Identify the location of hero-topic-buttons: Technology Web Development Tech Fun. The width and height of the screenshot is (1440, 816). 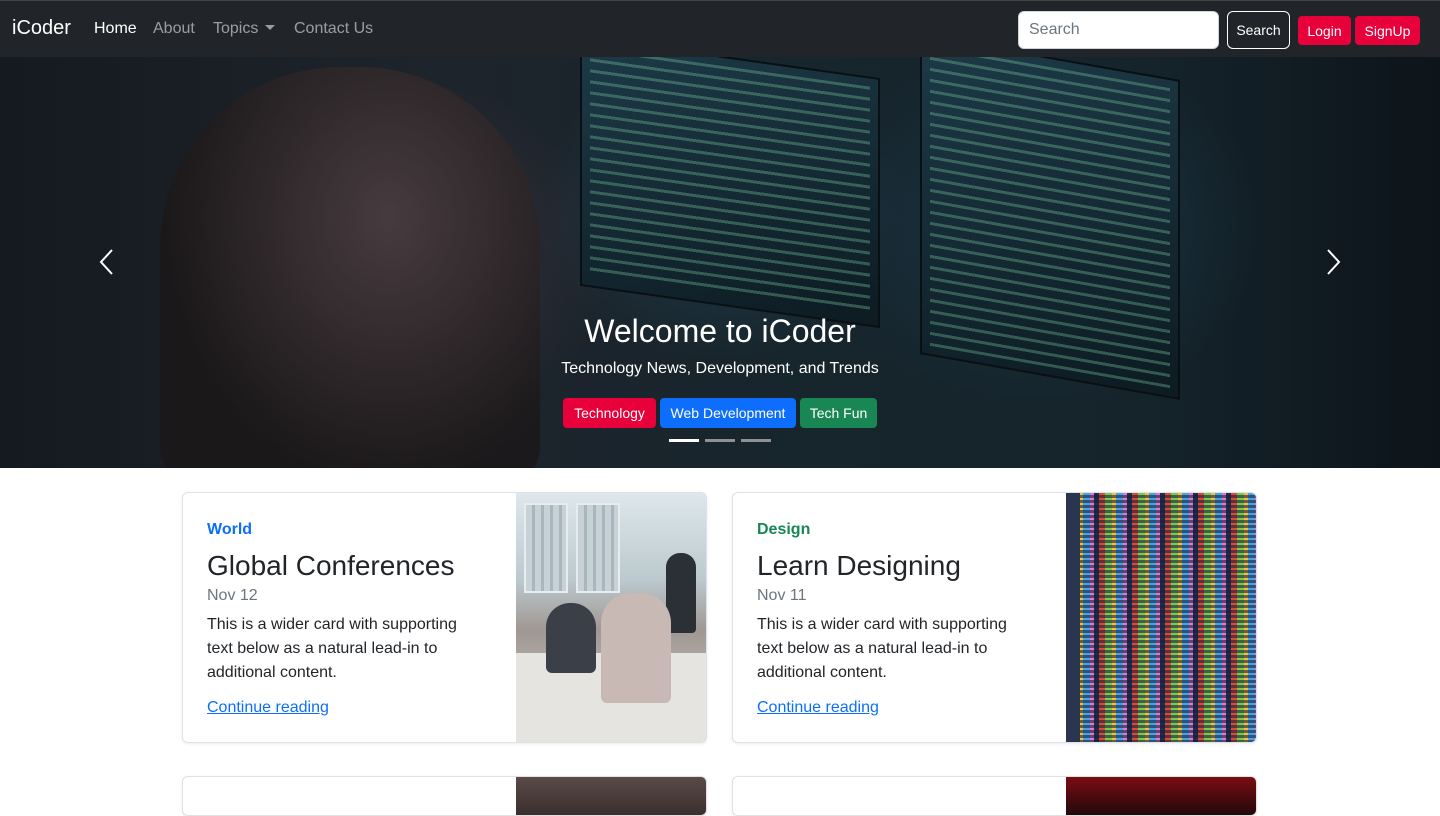
(720, 413).